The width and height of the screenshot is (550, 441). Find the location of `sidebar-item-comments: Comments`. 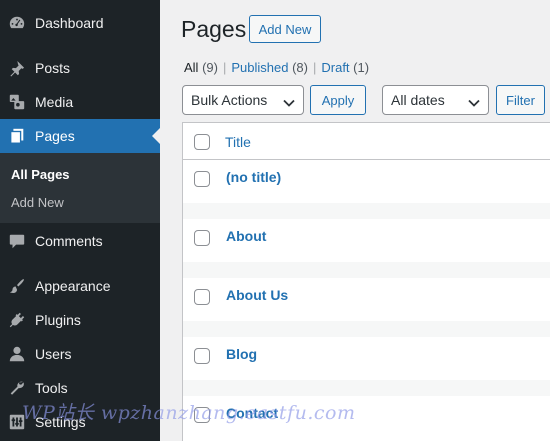

sidebar-item-comments: Comments is located at coordinates (80, 241).